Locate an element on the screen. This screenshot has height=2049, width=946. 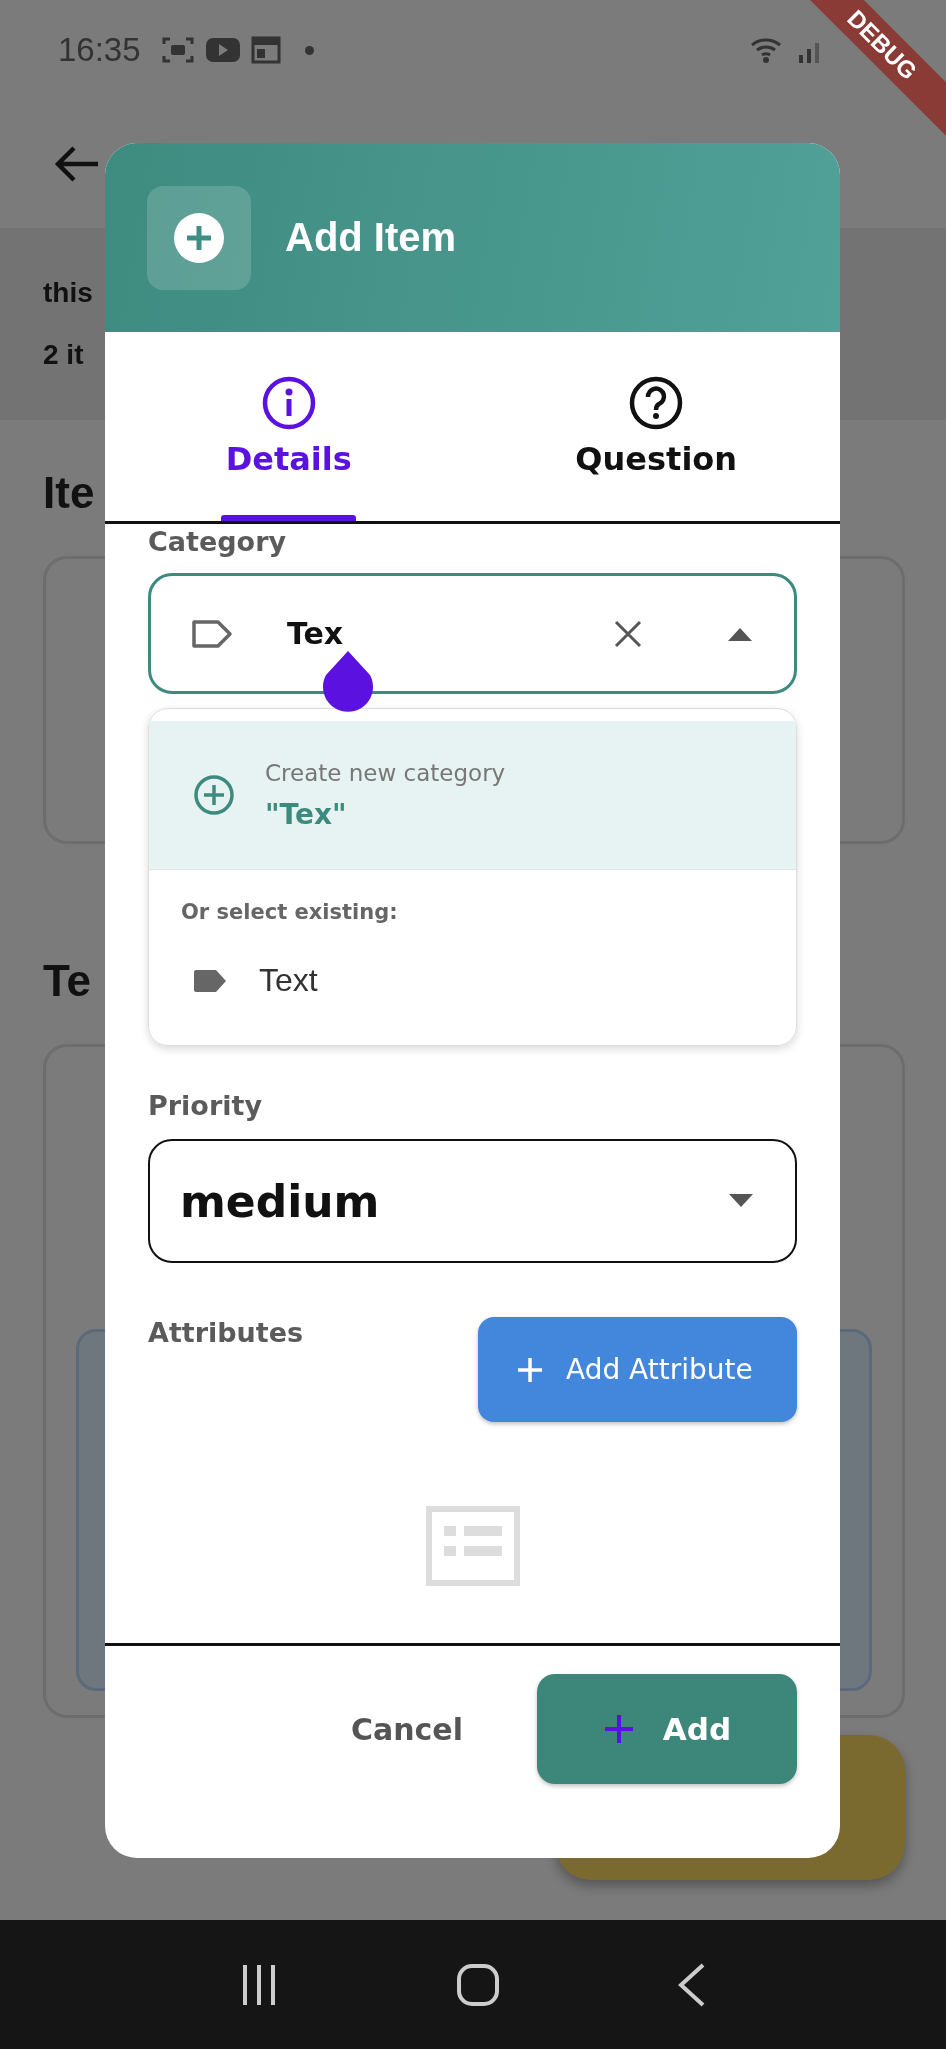
video-icon is located at coordinates (222, 50).